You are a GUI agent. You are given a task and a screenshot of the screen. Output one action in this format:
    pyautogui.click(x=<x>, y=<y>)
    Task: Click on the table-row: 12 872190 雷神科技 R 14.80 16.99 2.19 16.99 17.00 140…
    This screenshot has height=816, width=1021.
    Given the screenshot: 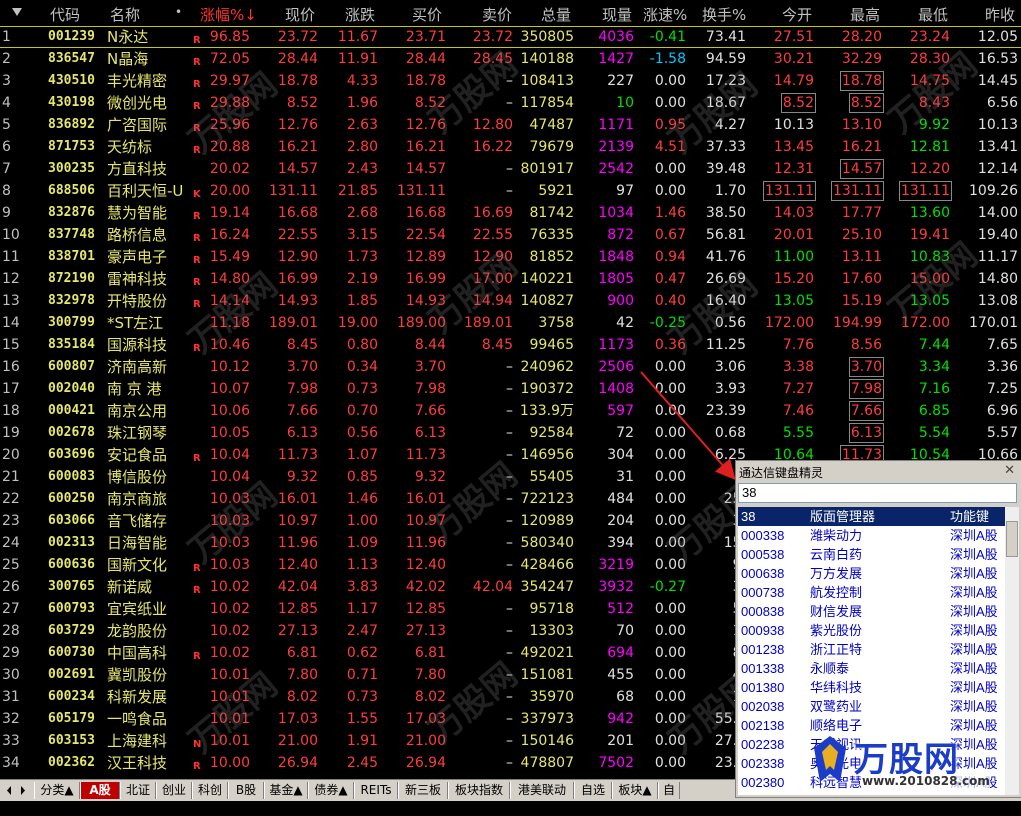 What is the action you would take?
    pyautogui.click(x=510, y=279)
    